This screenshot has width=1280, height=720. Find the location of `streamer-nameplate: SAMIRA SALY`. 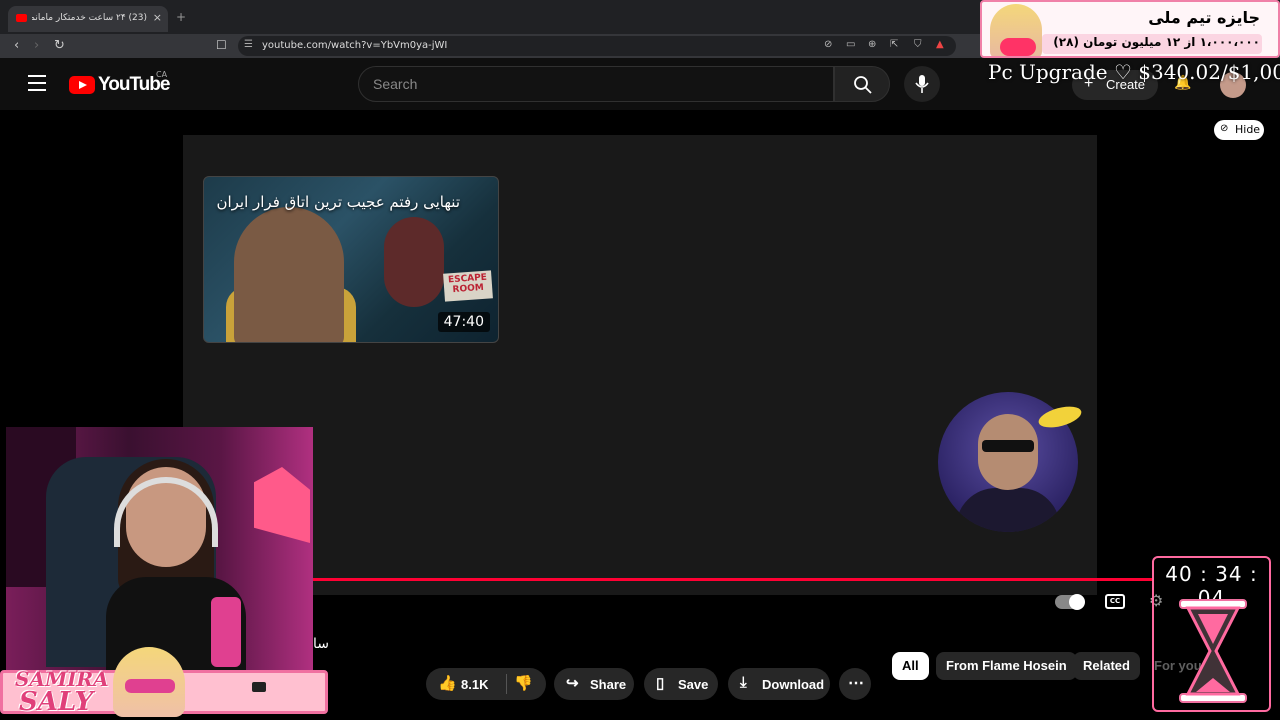

streamer-nameplate: SAMIRA SALY is located at coordinates (164, 682).